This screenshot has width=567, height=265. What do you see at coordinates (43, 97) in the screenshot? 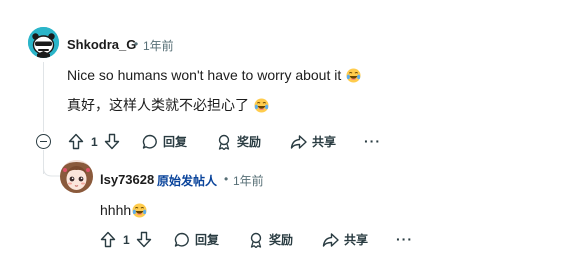
I see `thread-line` at bounding box center [43, 97].